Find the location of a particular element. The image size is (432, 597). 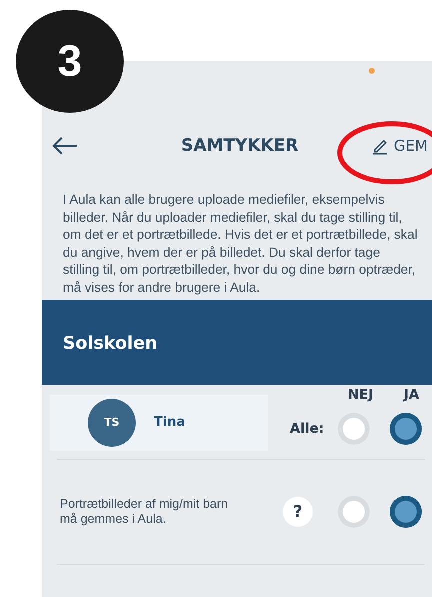

back-arrow-icon is located at coordinates (65, 146).